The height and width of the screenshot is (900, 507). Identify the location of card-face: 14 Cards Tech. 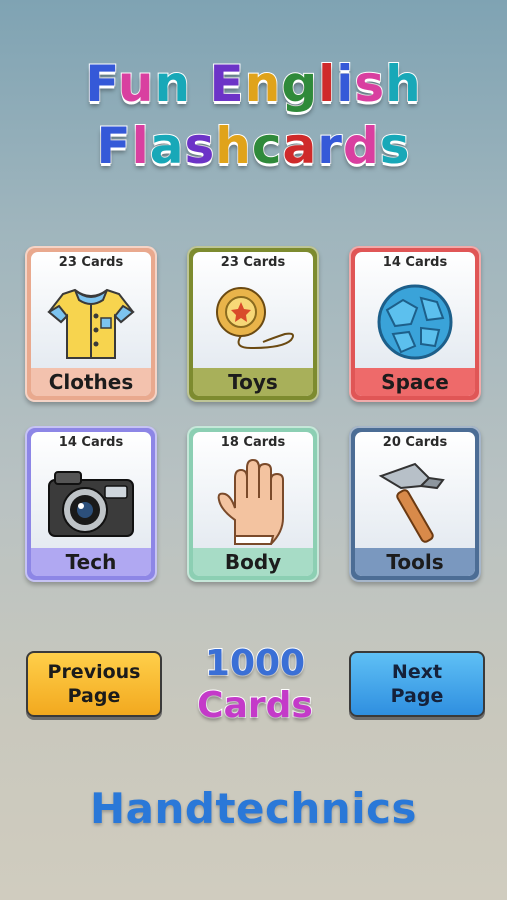
(91, 504).